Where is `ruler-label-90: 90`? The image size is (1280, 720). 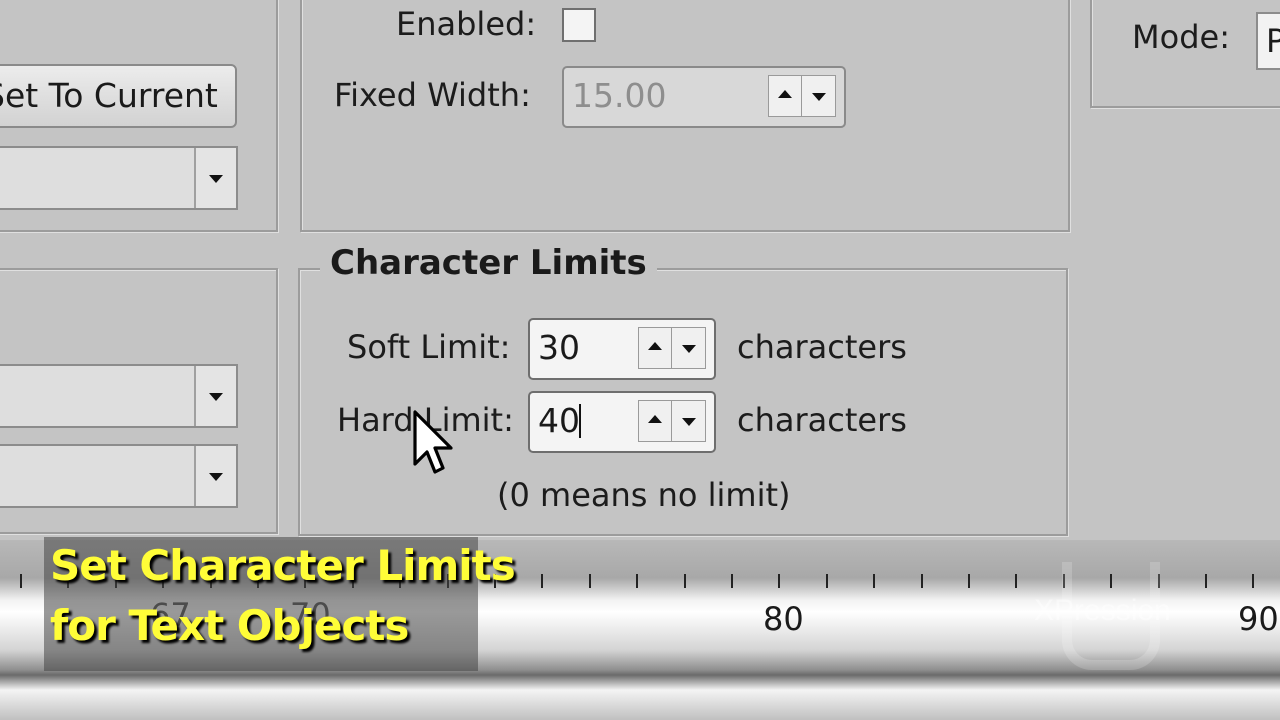
ruler-label-90: 90 is located at coordinates (1258, 619).